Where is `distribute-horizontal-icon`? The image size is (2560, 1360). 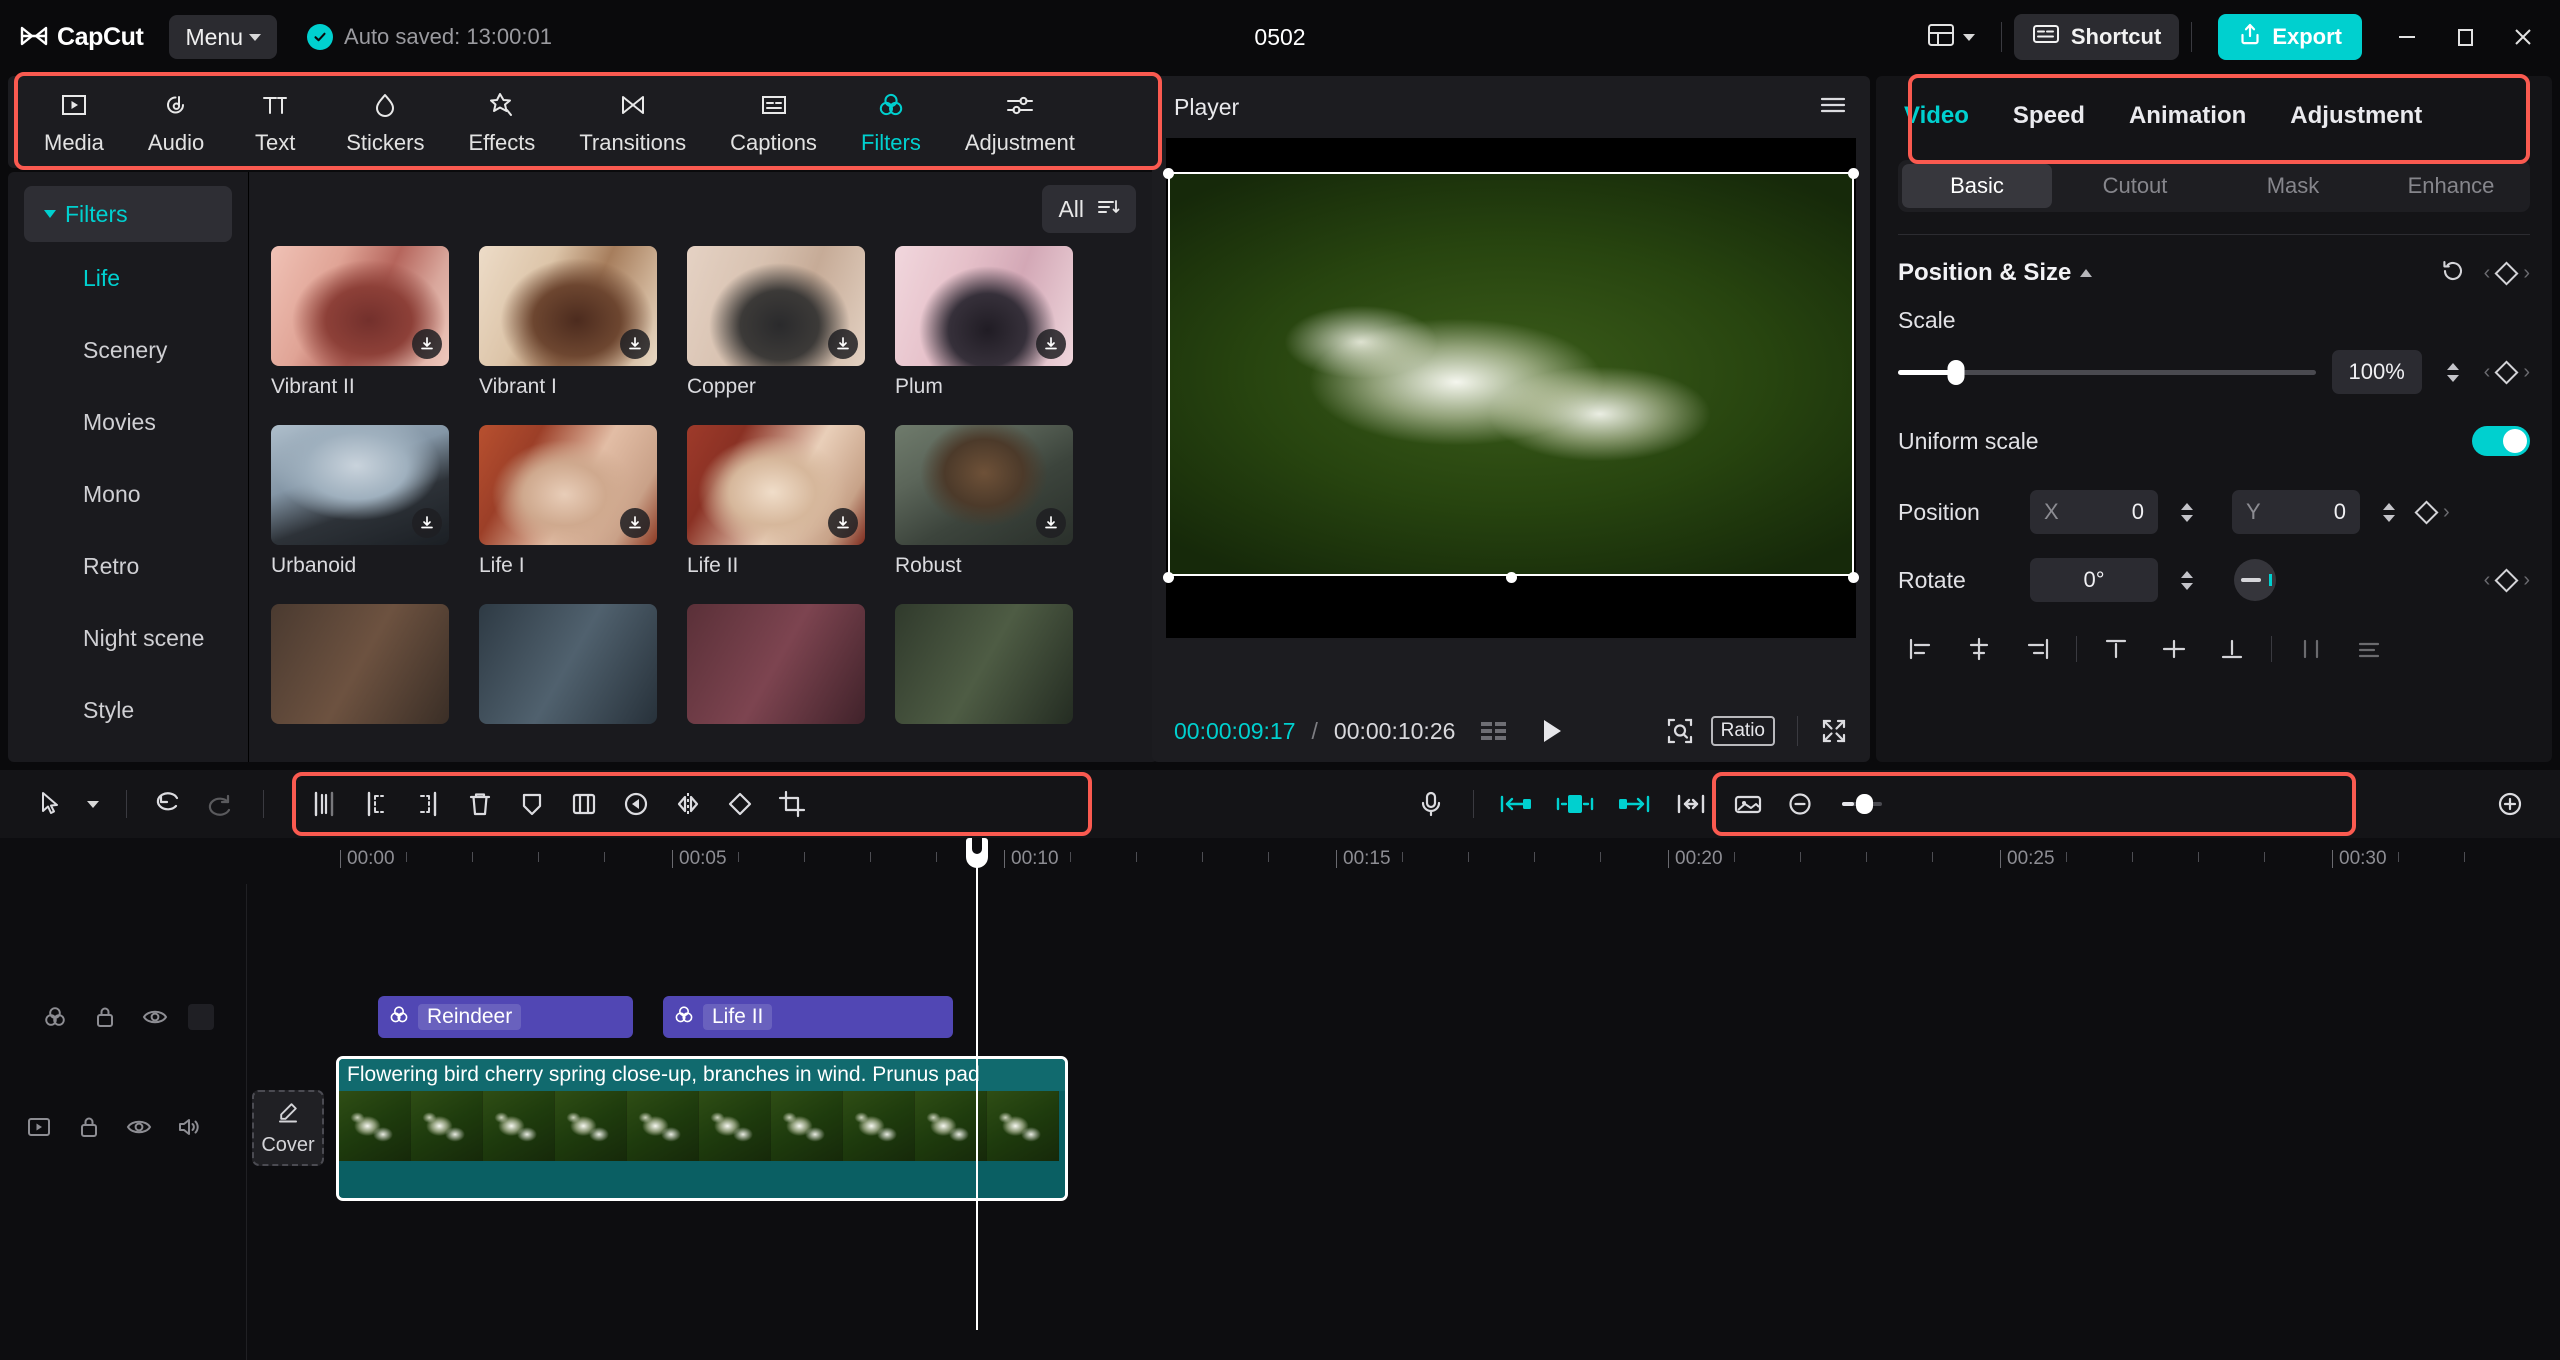
distribute-horizontal-icon is located at coordinates (2311, 649).